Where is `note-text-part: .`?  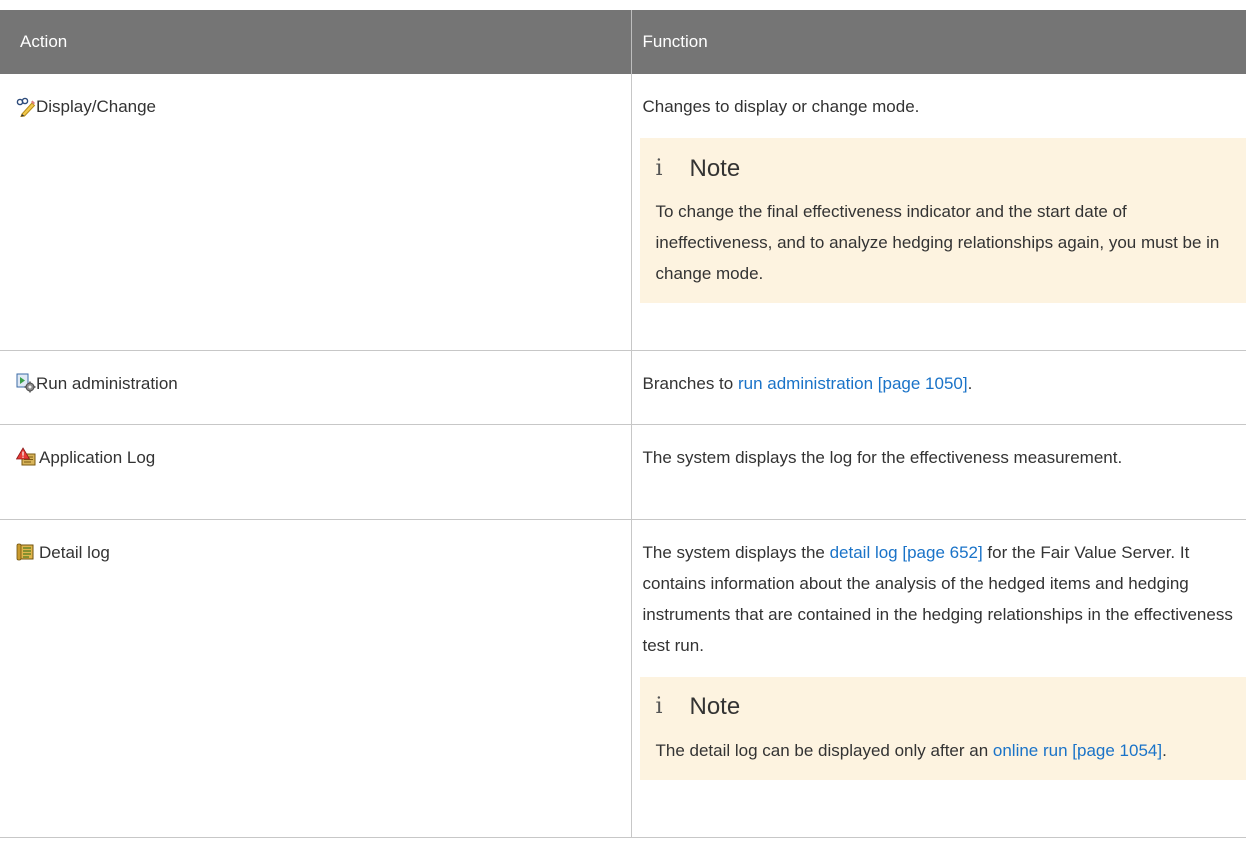
note-text-part: . is located at coordinates (1164, 750).